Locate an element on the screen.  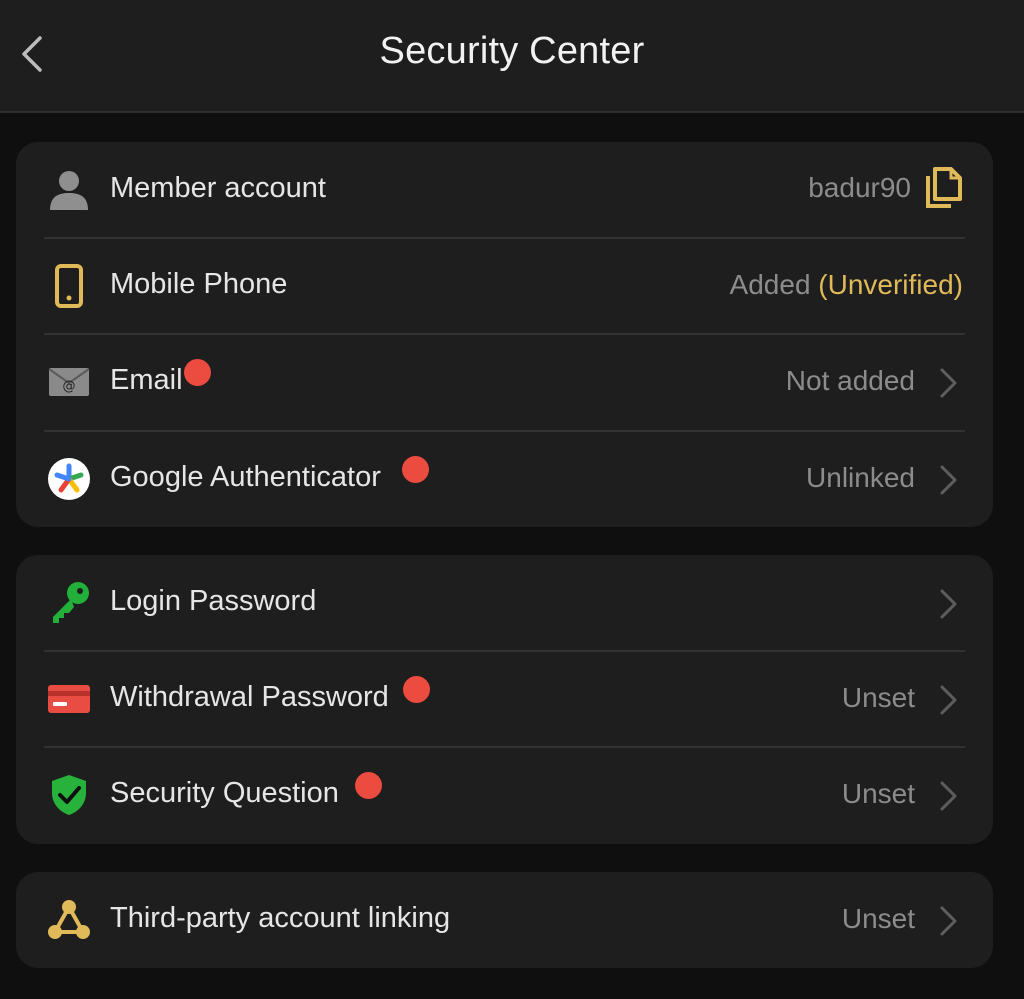
linking-card: Third-party account linking Unset is located at coordinates (504, 920).